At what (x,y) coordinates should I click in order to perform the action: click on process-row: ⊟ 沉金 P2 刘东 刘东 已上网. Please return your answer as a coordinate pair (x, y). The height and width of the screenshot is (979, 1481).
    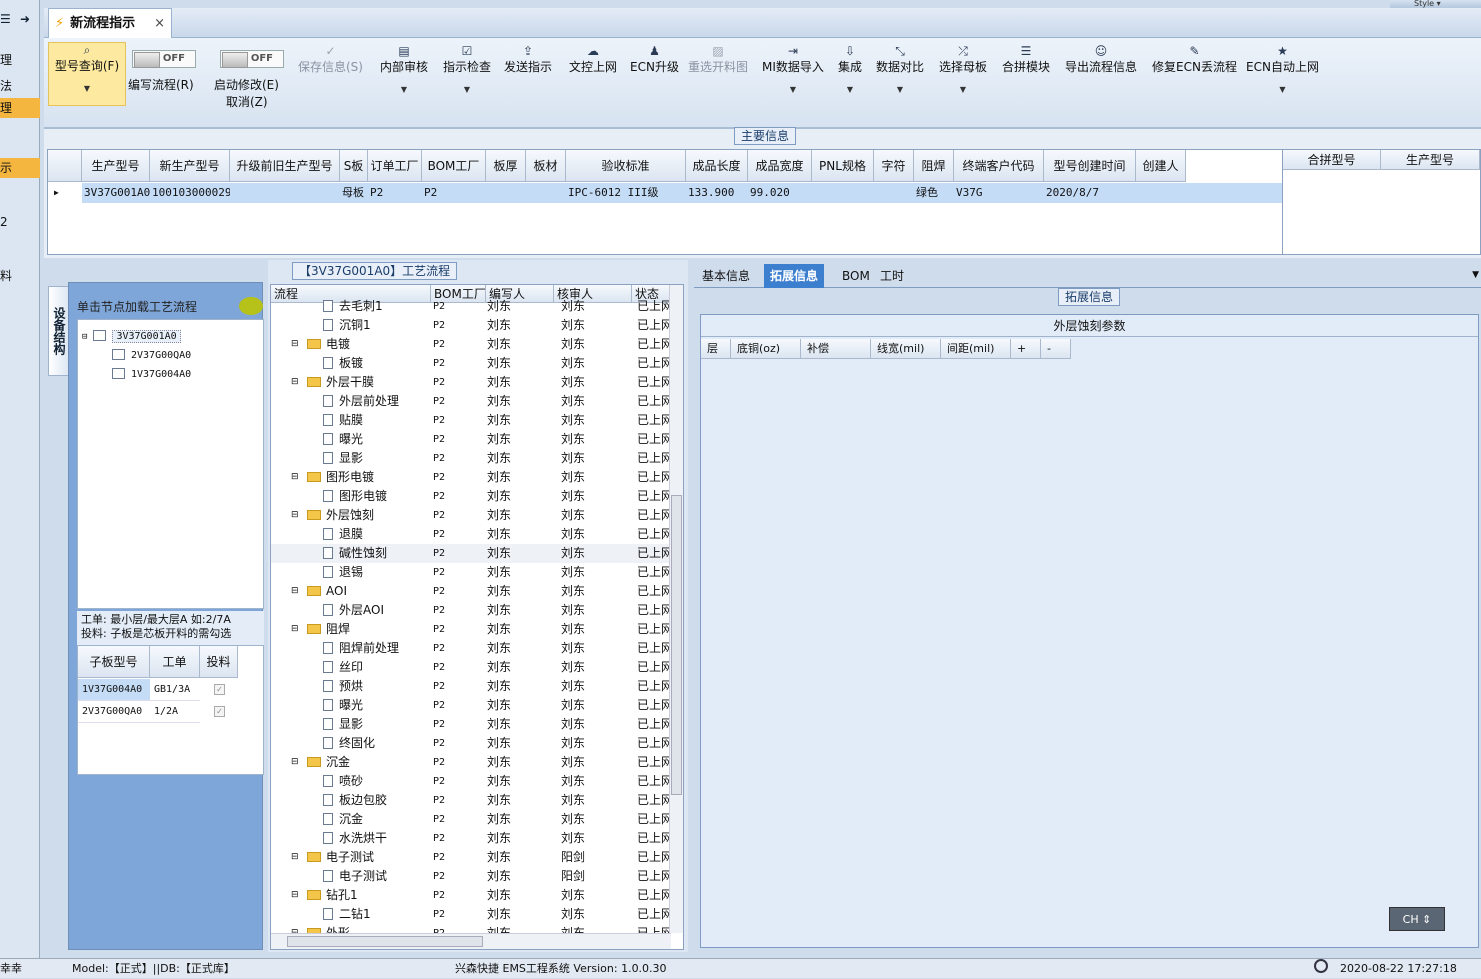
    Looking at the image, I should click on (471, 762).